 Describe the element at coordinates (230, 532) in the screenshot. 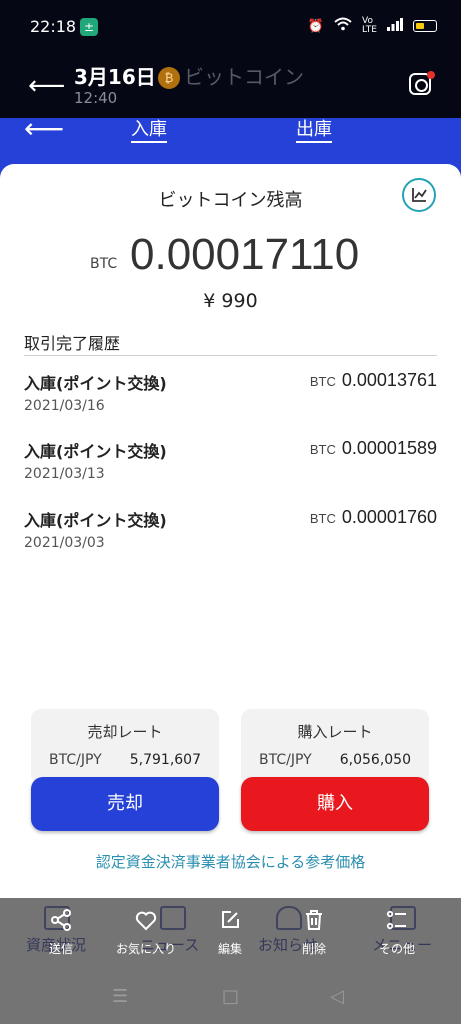

I see `transaction-row: 入庫(ポイント交換) 2021/03/03 BTC 0.00001760` at that location.